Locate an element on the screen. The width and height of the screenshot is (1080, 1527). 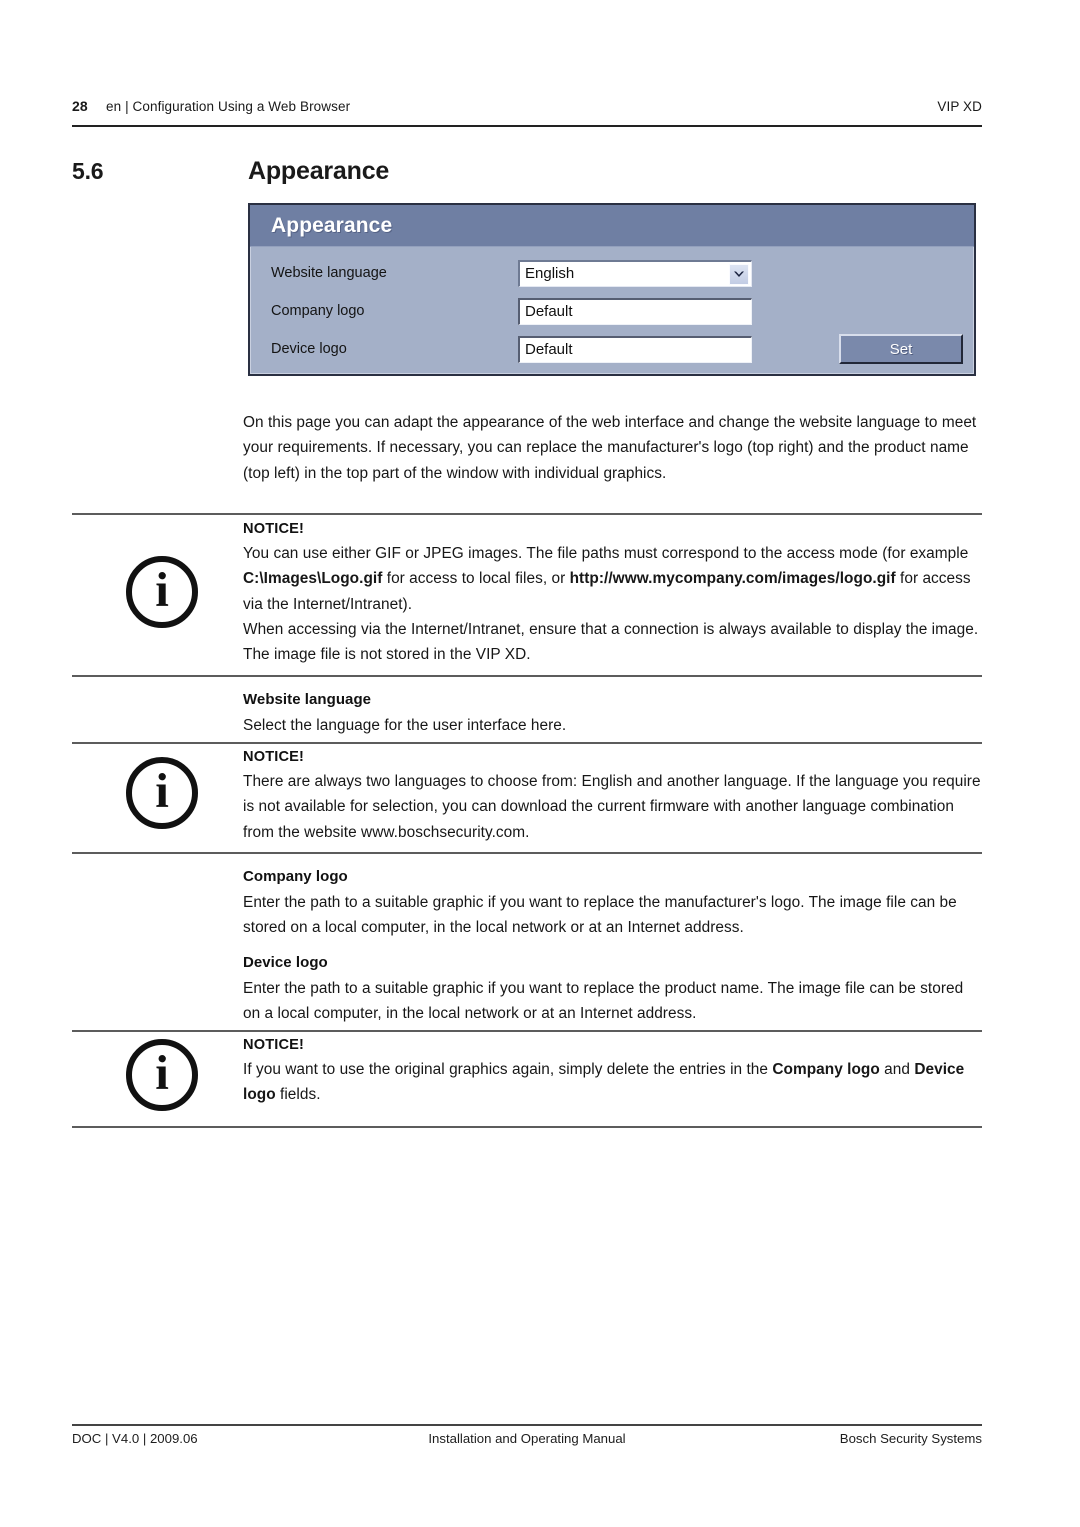
notice-1-text-mid: for access to local files, or is located at coordinates (476, 579).